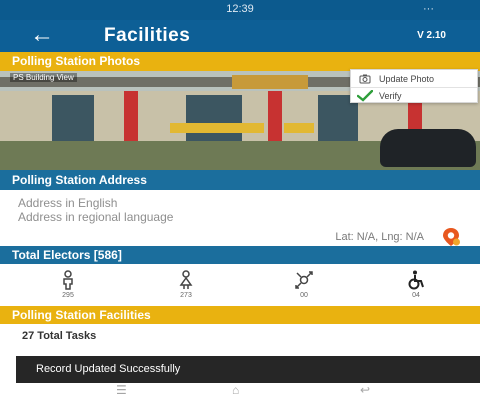  I want to click on electors-panel: 295 273 00 04, so click(240, 285).